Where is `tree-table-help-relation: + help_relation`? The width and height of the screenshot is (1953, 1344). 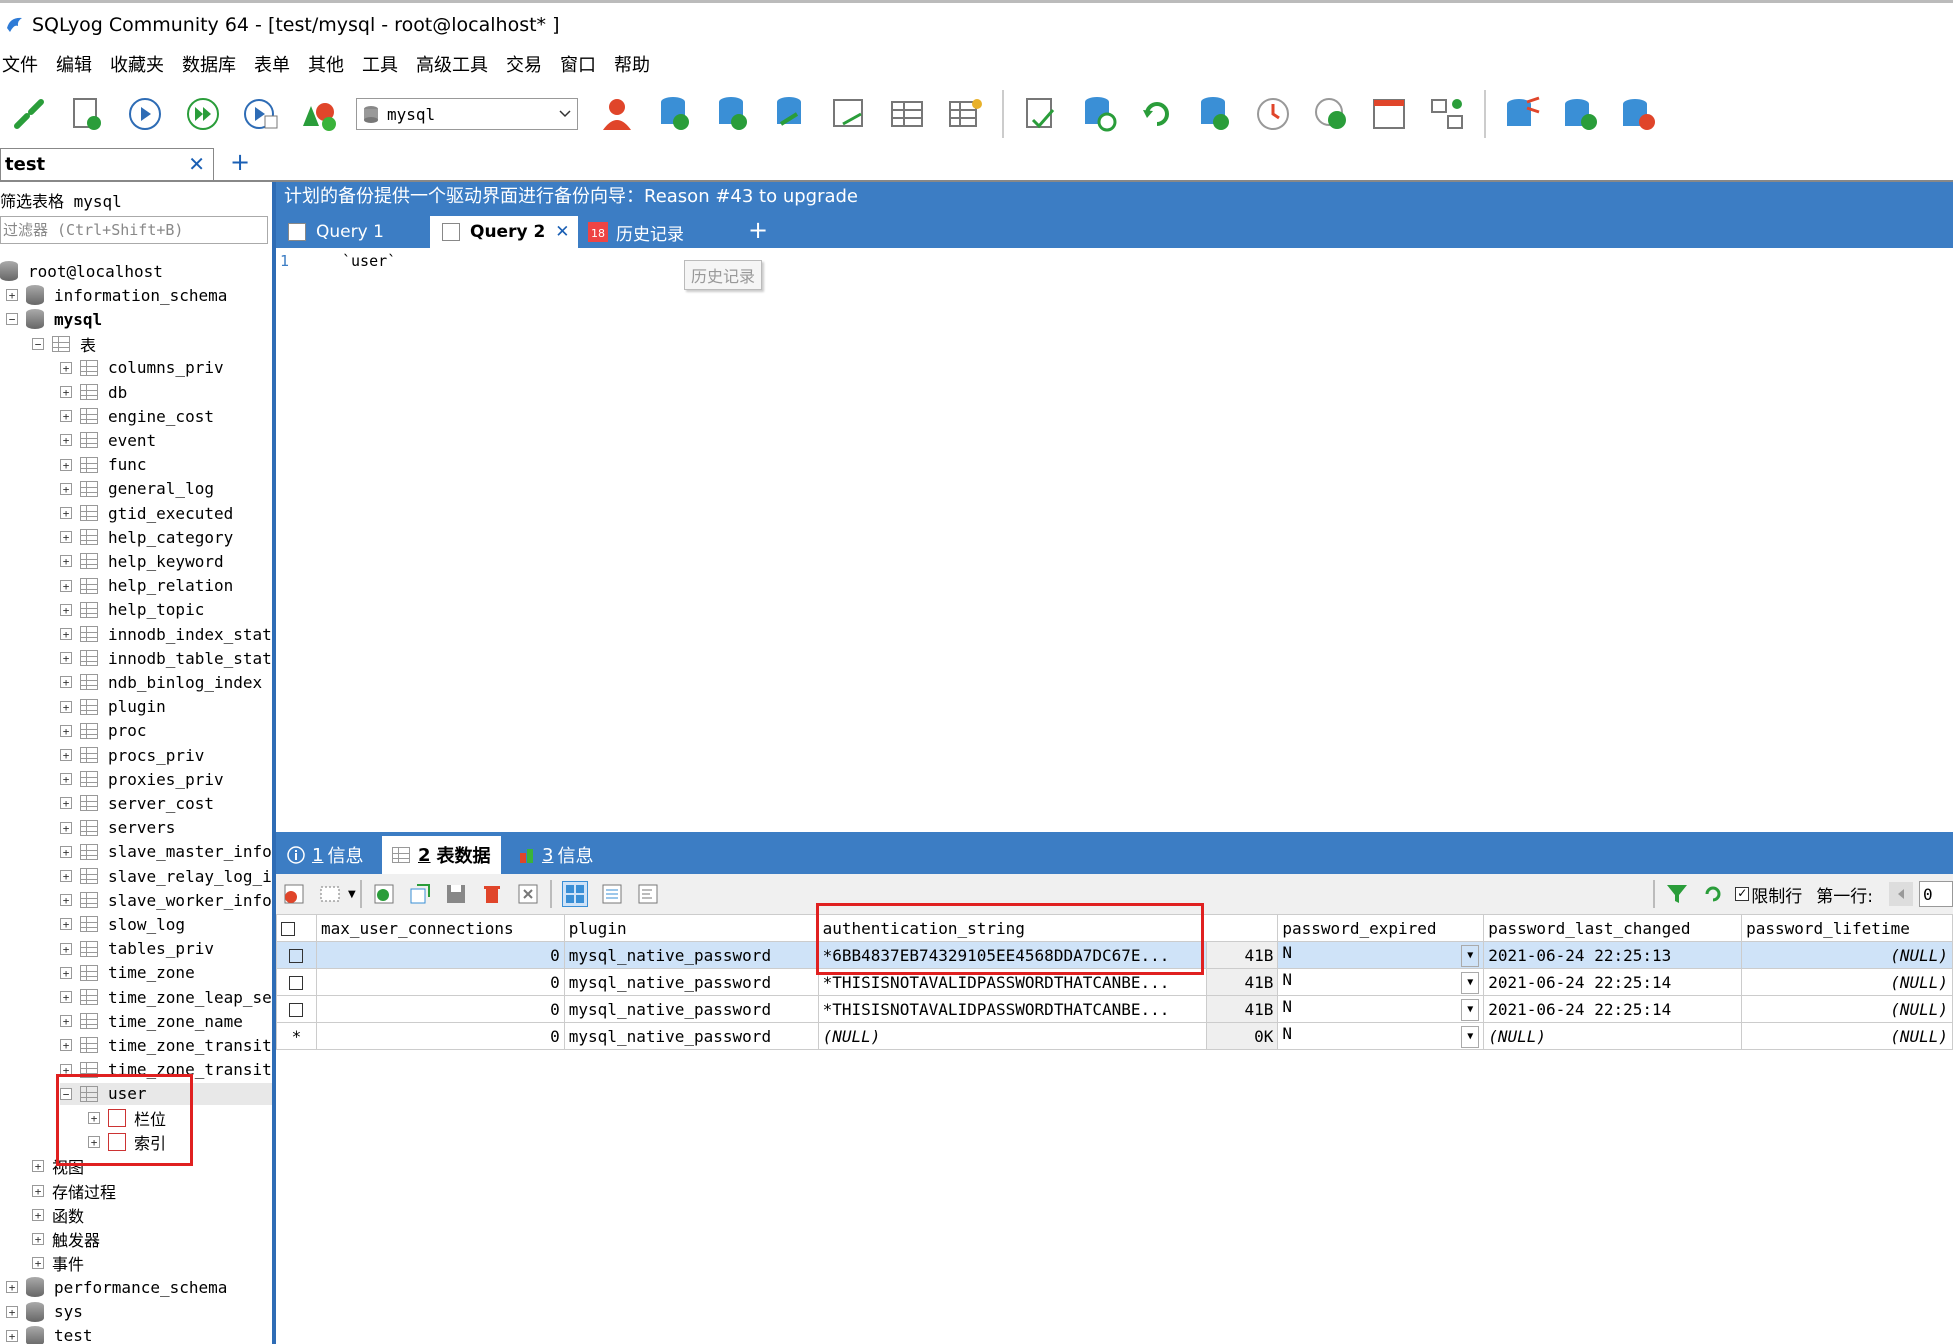
tree-table-help-relation: + help_relation is located at coordinates (146, 586).